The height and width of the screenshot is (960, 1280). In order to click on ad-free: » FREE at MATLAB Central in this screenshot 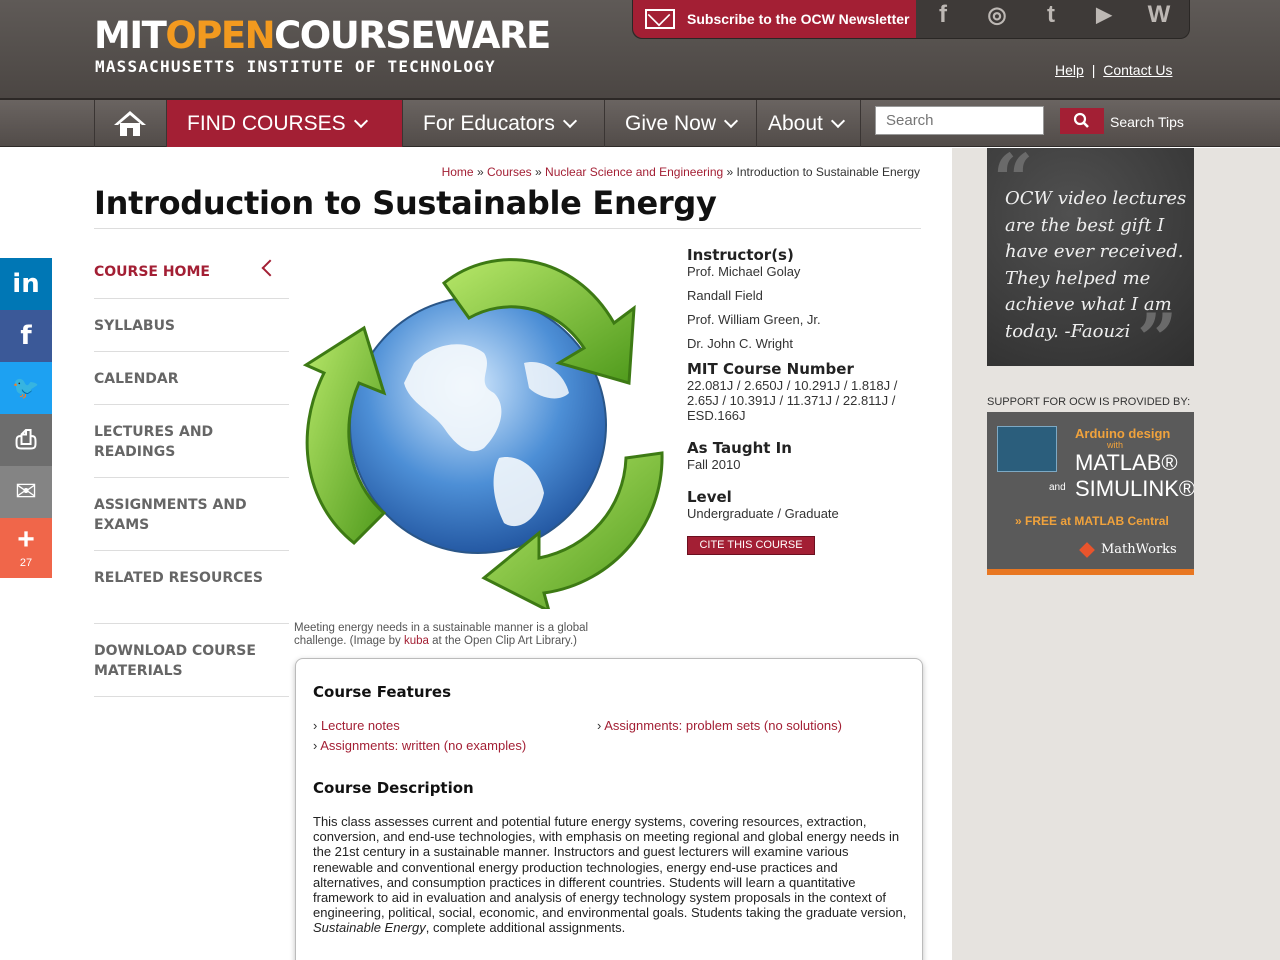, I will do `click(1092, 521)`.